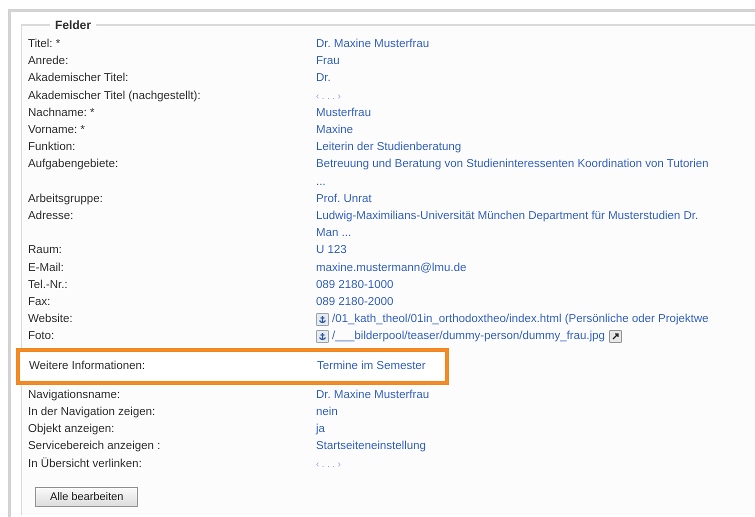  What do you see at coordinates (391, 268) in the screenshot?
I see `field-value: maxine.mustermann@lmu.de` at bounding box center [391, 268].